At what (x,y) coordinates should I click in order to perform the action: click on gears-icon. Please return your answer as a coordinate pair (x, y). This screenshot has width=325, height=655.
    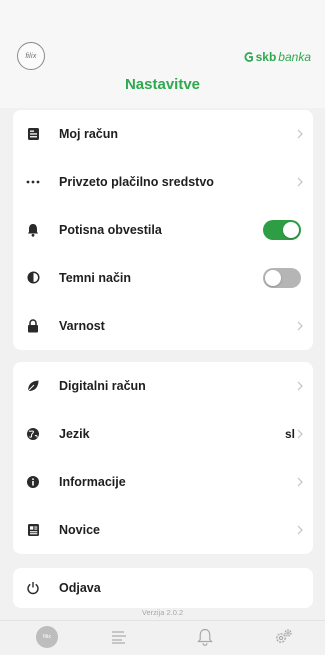
    Looking at the image, I should click on (284, 636).